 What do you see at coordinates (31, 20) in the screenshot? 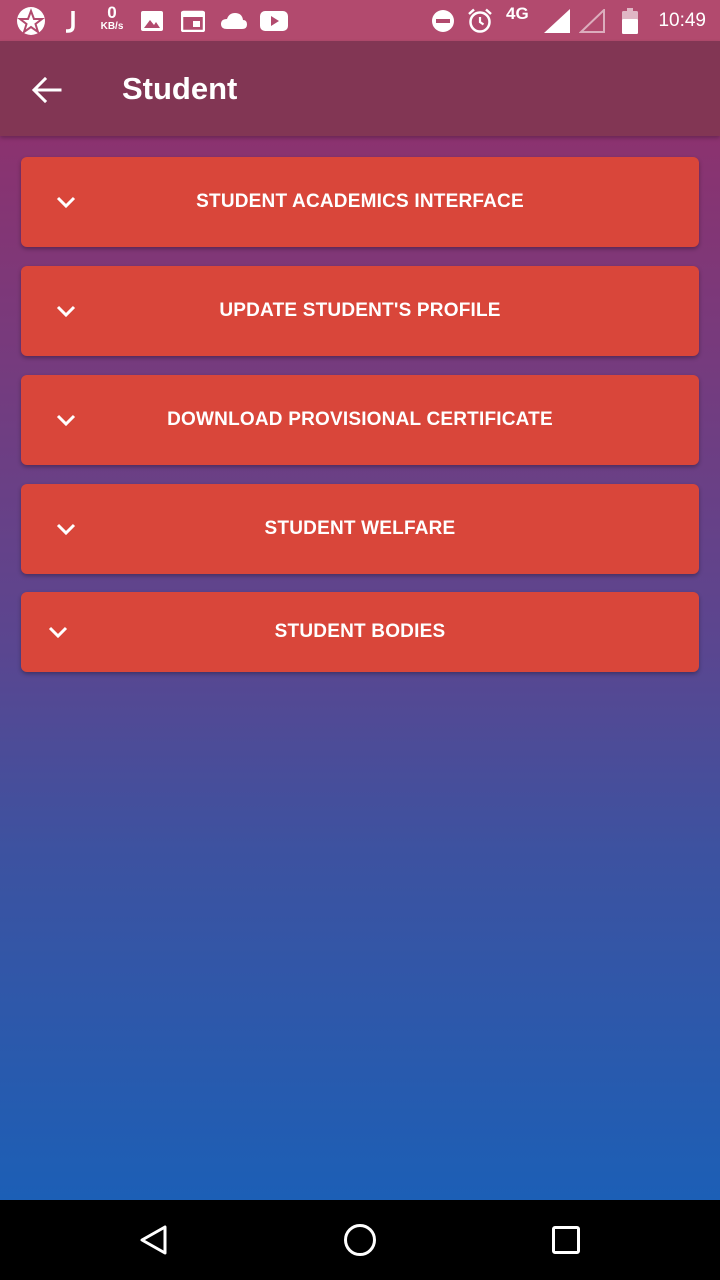
I see `app-logo-icon` at bounding box center [31, 20].